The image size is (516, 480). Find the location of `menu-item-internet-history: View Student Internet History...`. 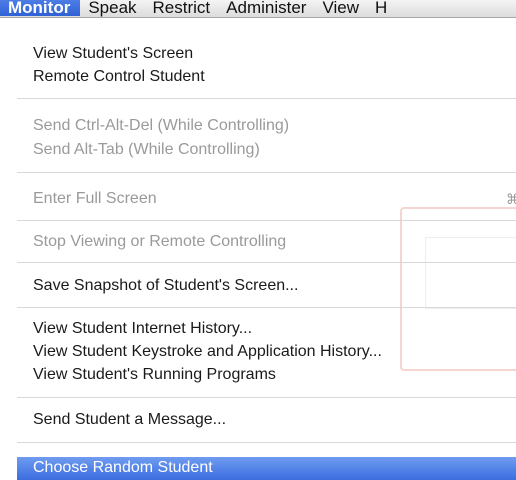

menu-item-internet-history: View Student Internet History... is located at coordinates (142, 329).